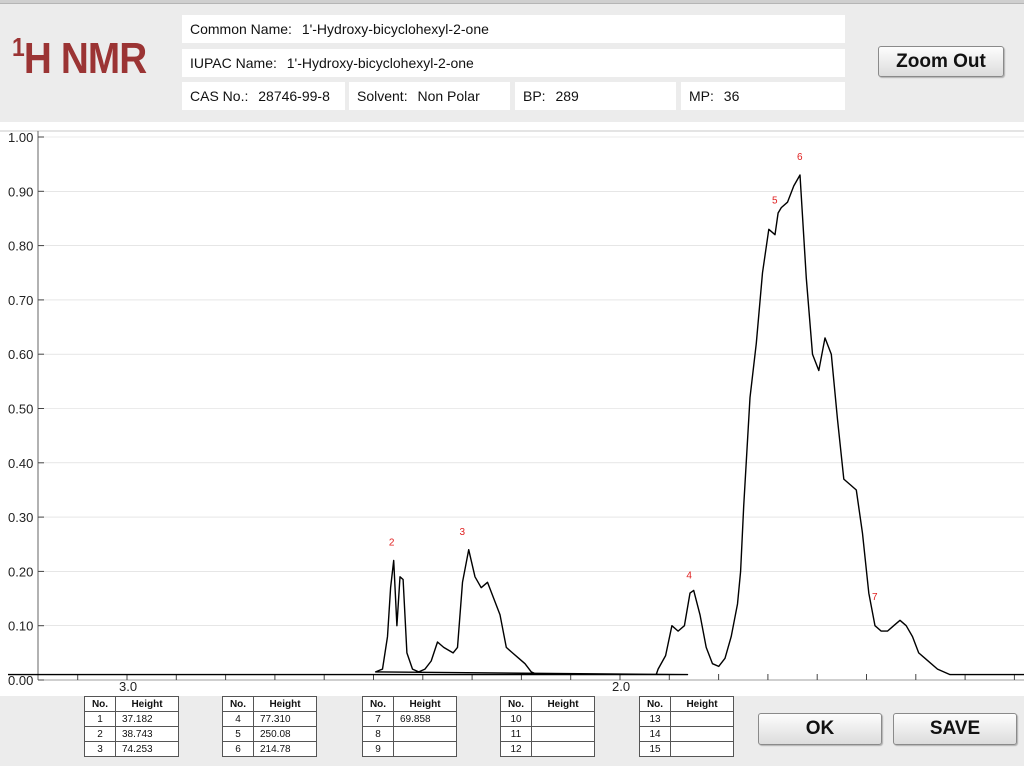 The image size is (1024, 766). What do you see at coordinates (20, 626) in the screenshot?
I see `y-tick-label: 0.10` at bounding box center [20, 626].